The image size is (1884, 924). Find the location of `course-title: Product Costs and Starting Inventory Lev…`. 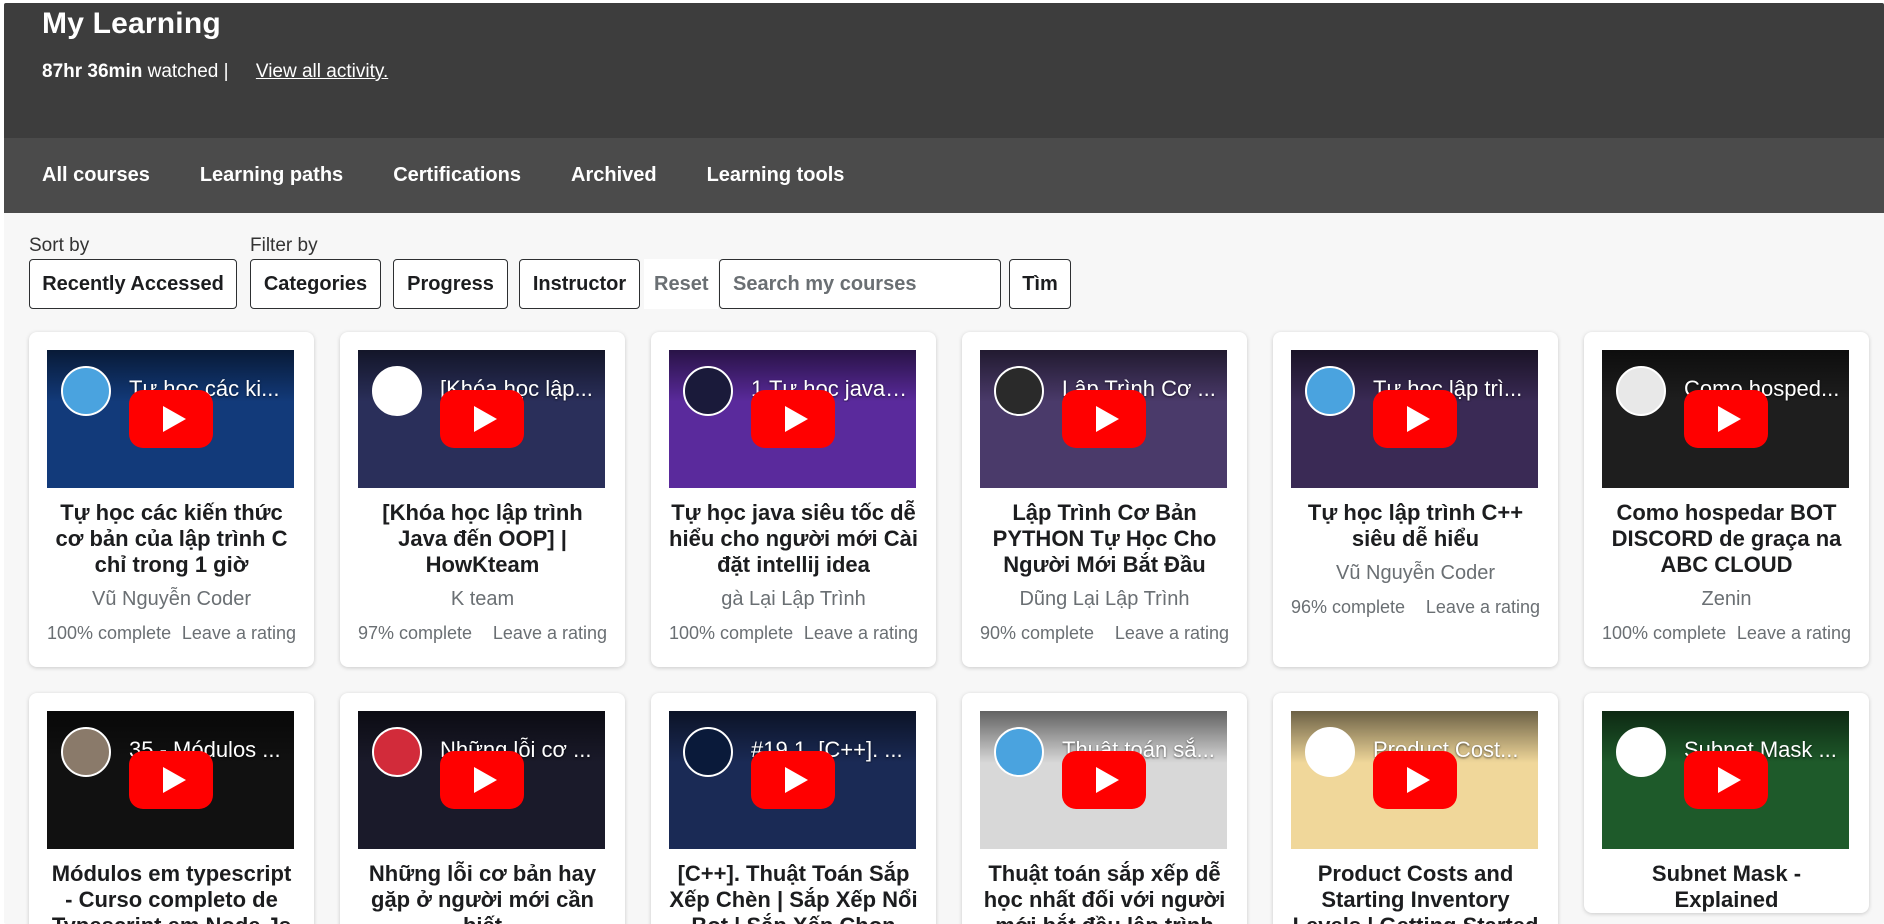

course-title: Product Costs and Starting Inventory Lev… is located at coordinates (1415, 892).